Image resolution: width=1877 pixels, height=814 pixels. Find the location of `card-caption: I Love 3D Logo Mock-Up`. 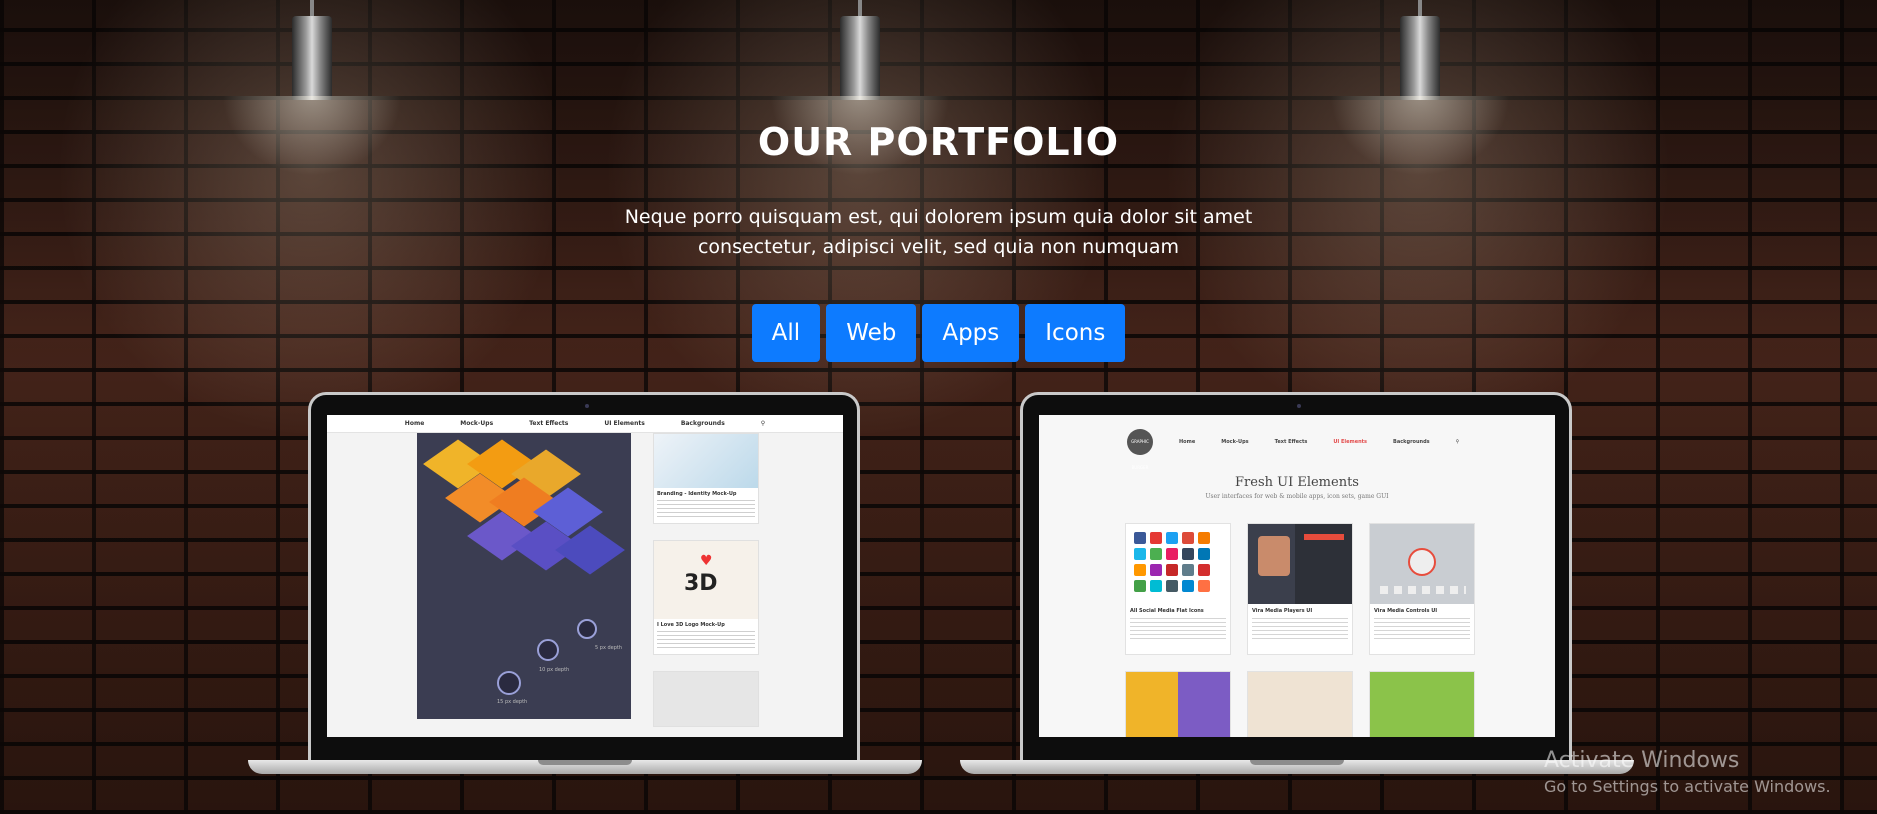

card-caption: I Love 3D Logo Mock-Up is located at coordinates (691, 625).